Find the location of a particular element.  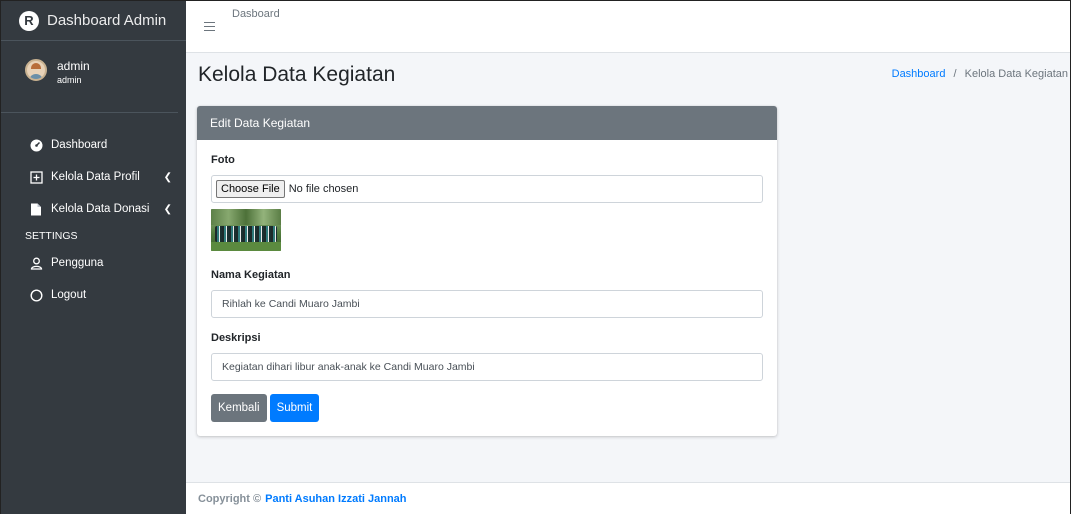

sidebar-item-pengguna: Pengguna is located at coordinates (93, 263).